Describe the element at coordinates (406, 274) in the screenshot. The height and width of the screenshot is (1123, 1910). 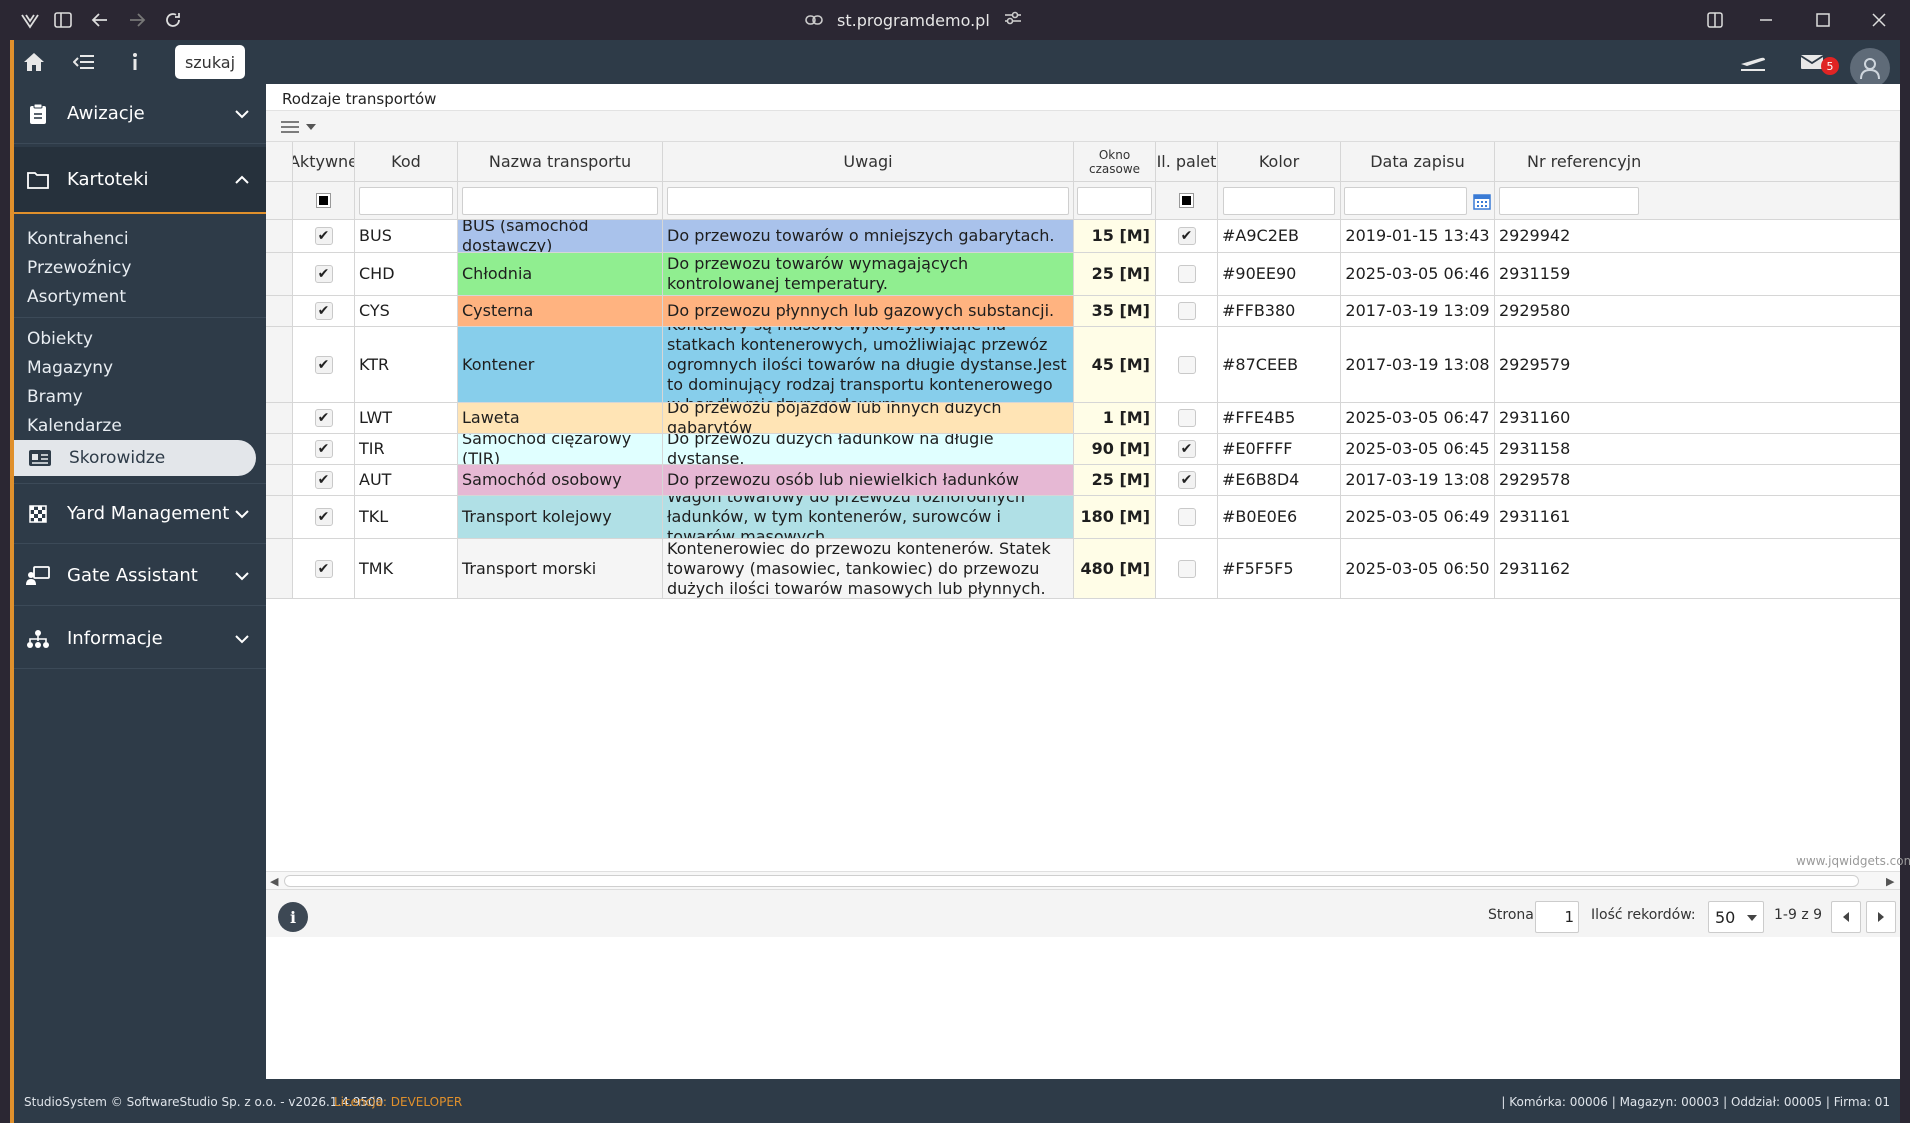
I see `cell-kod: CHD` at that location.